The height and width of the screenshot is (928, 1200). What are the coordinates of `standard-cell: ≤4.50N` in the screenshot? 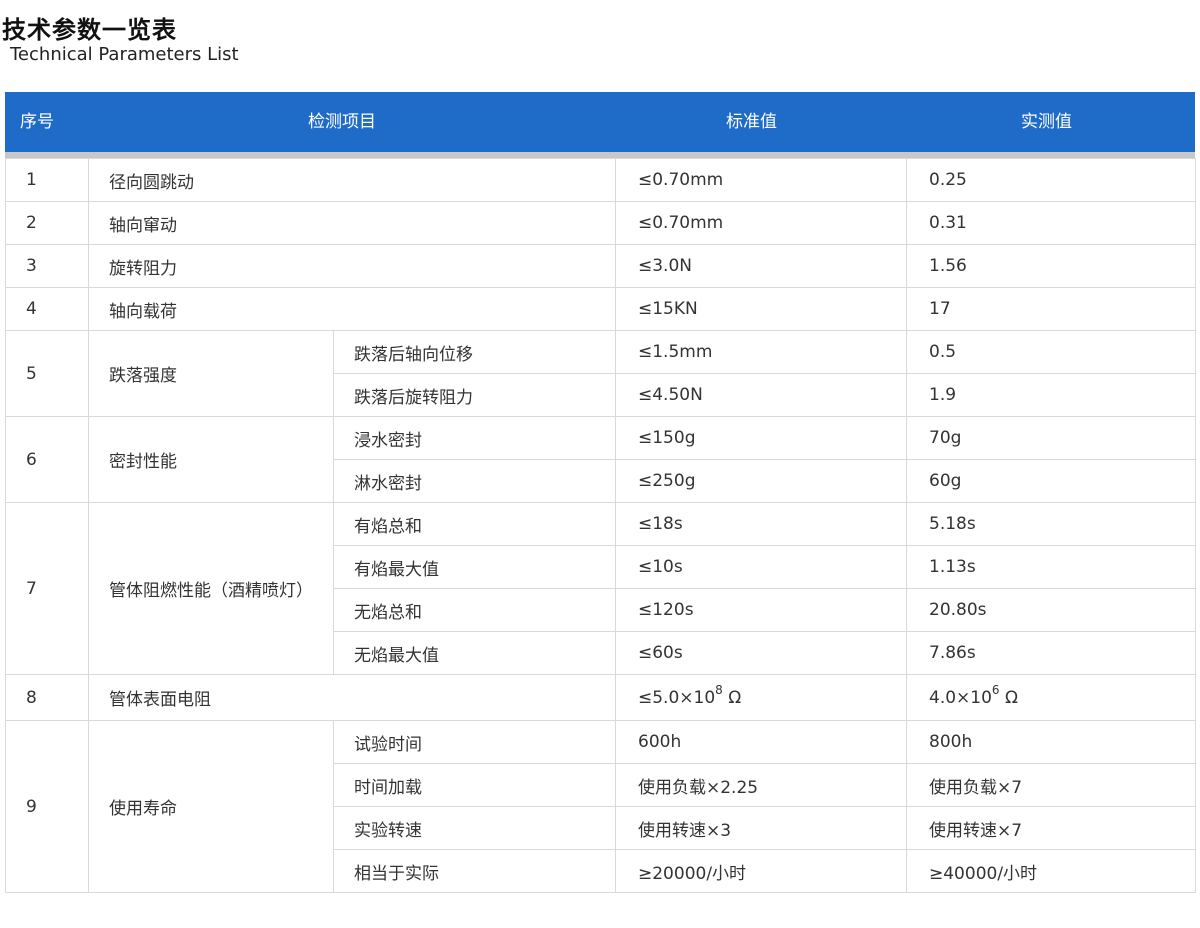 It's located at (761, 395).